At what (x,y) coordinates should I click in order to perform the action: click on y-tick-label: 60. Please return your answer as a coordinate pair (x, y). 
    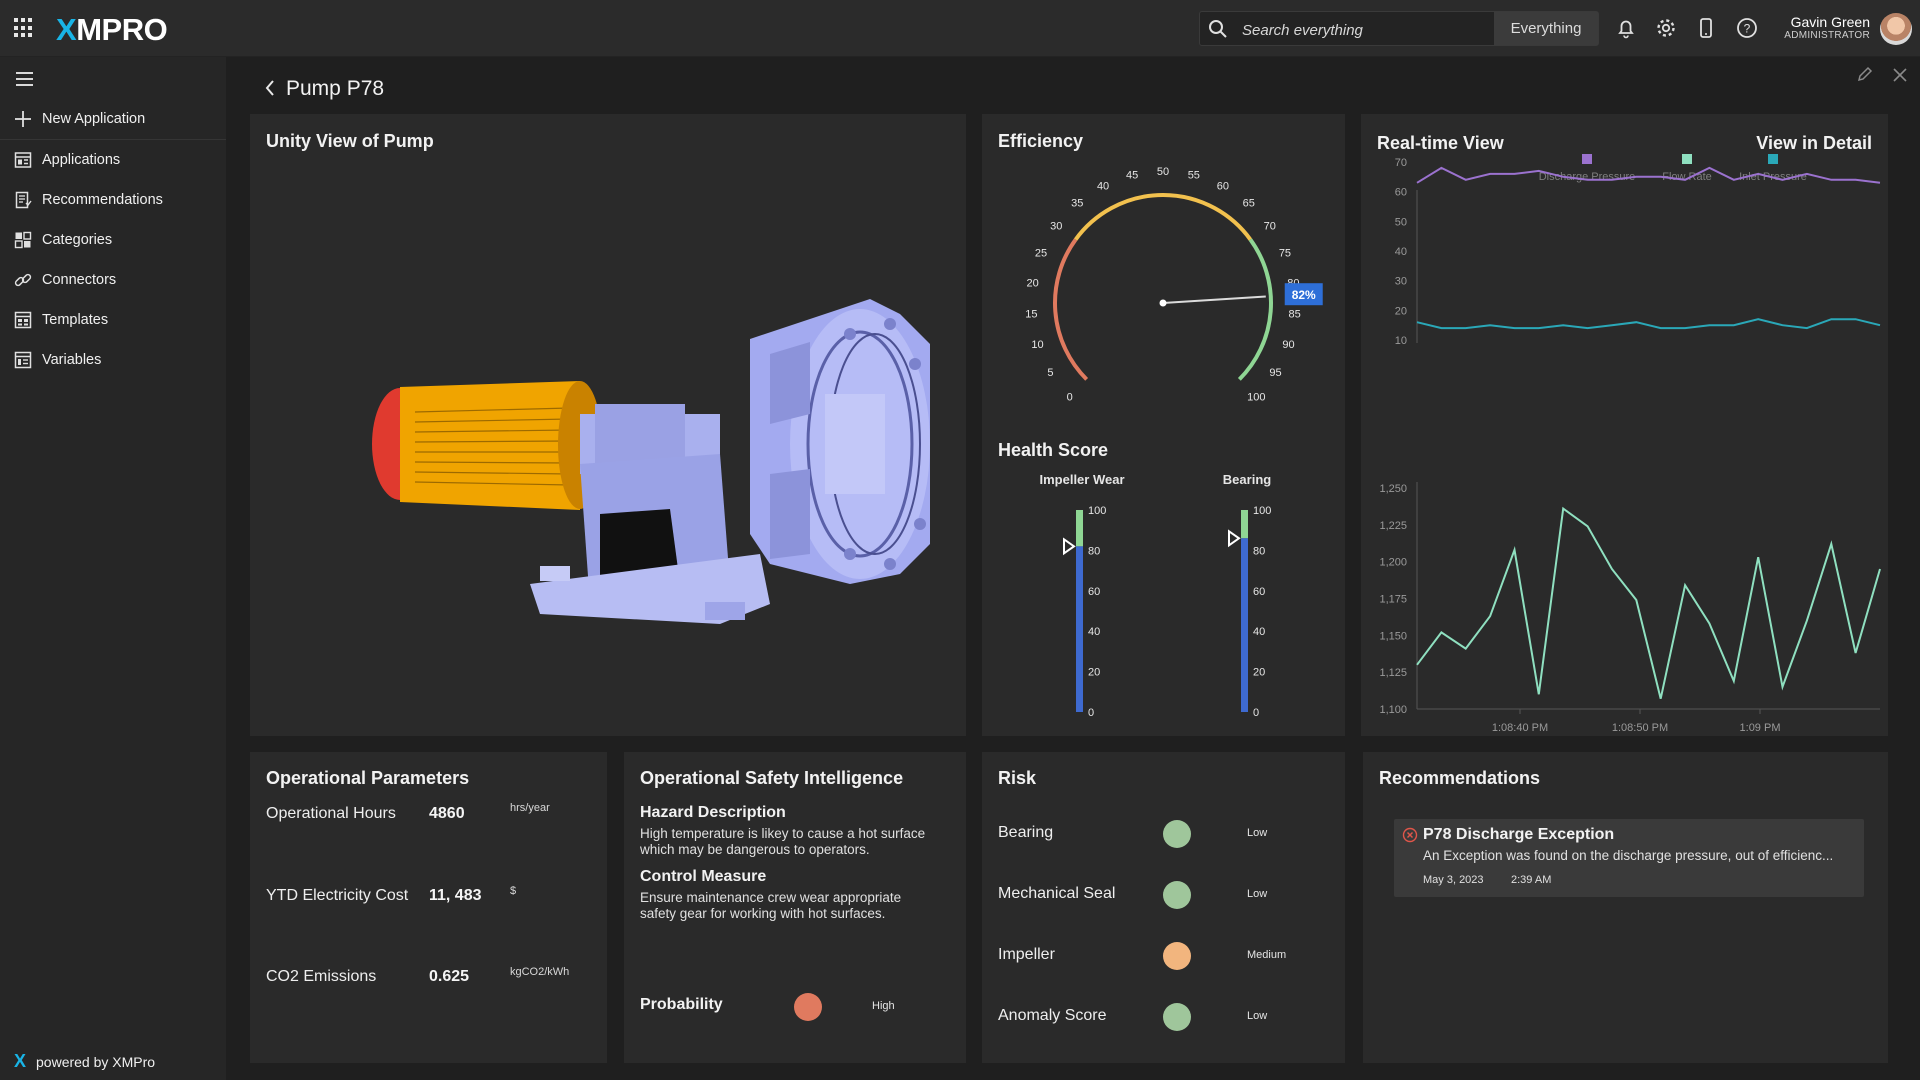
    Looking at the image, I should click on (1401, 193).